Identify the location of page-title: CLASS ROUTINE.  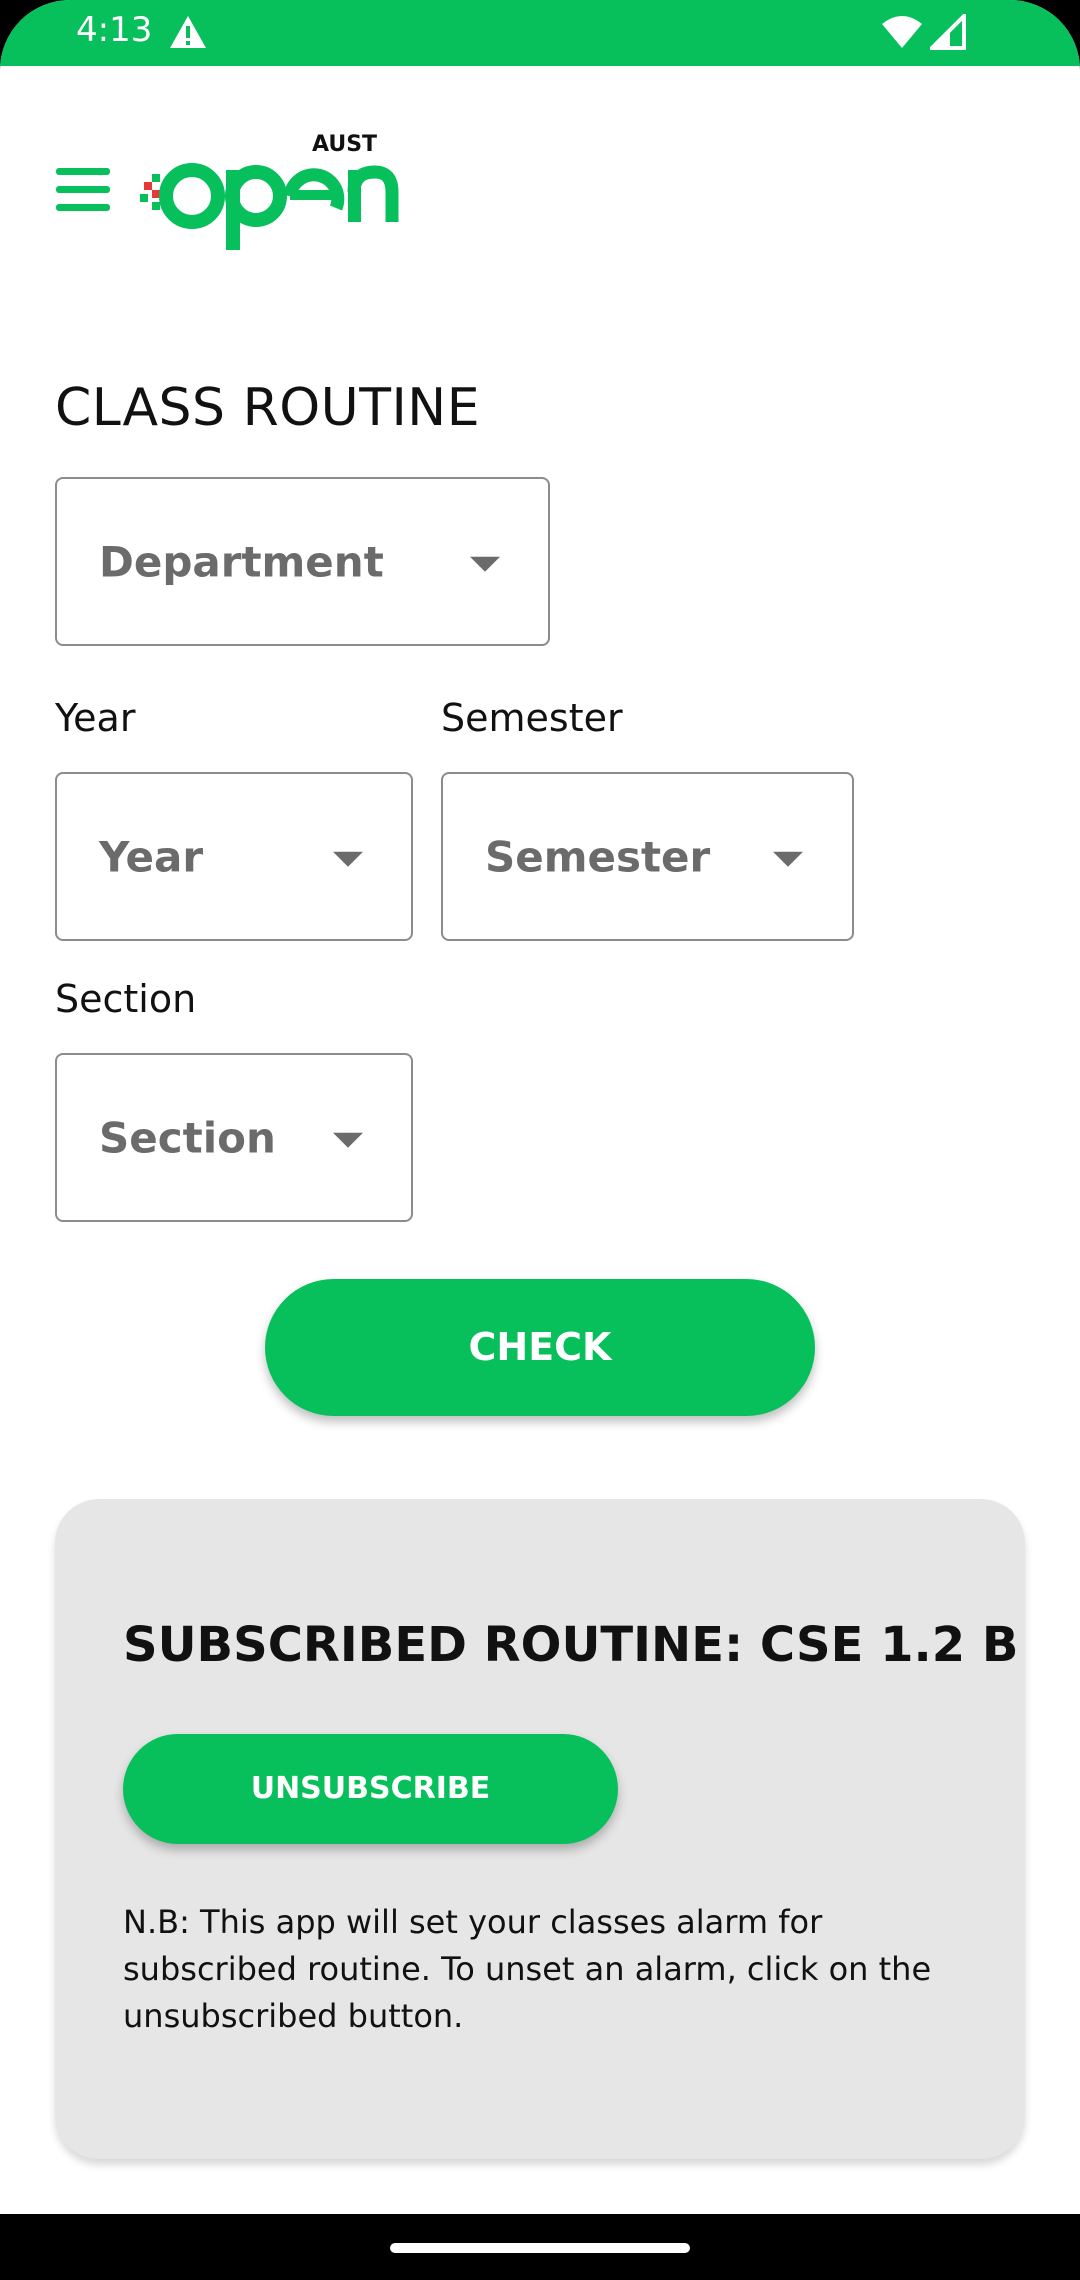
(268, 408).